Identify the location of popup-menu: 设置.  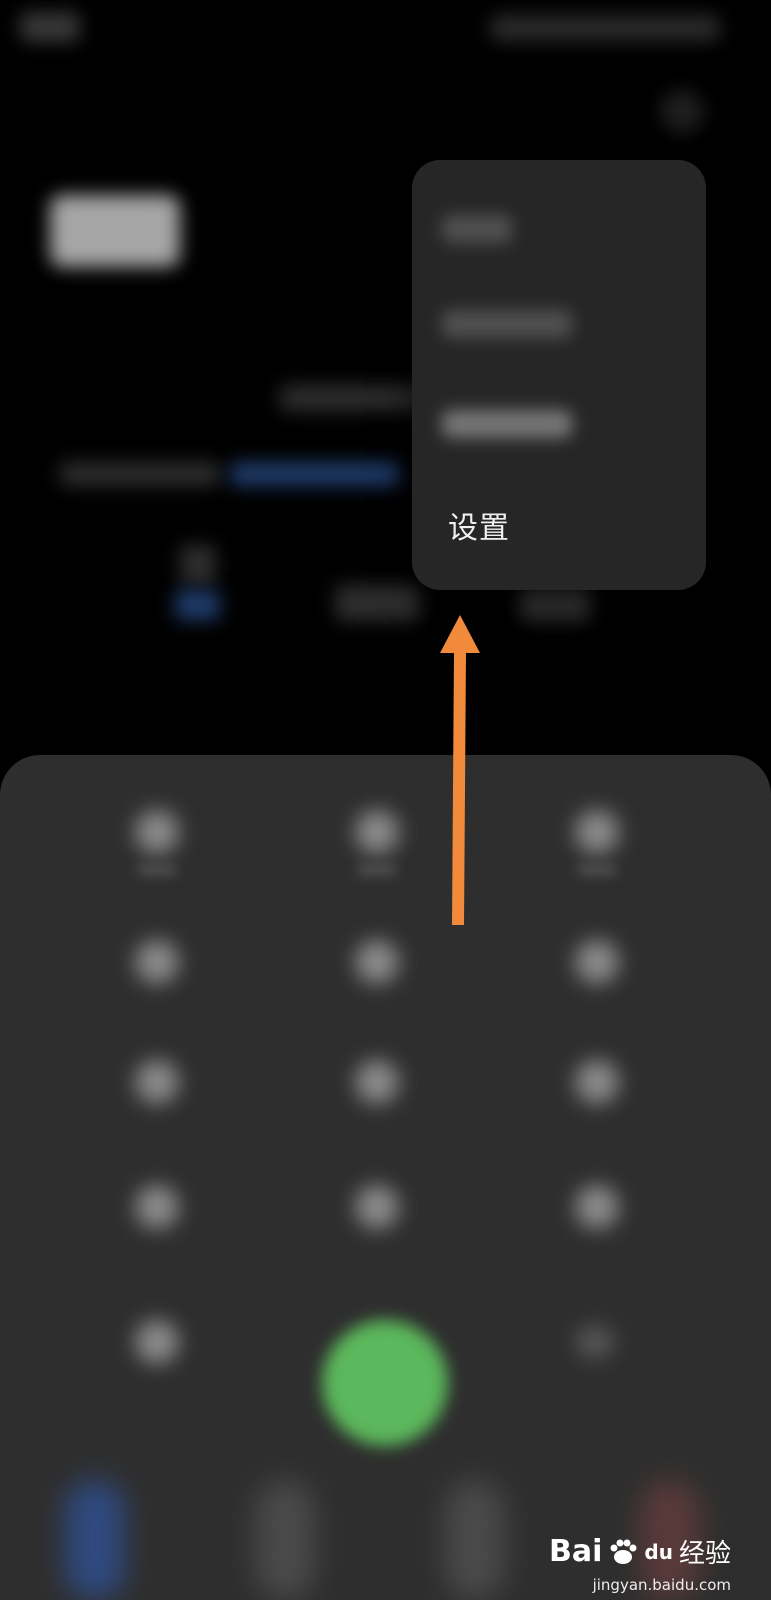
(559, 375).